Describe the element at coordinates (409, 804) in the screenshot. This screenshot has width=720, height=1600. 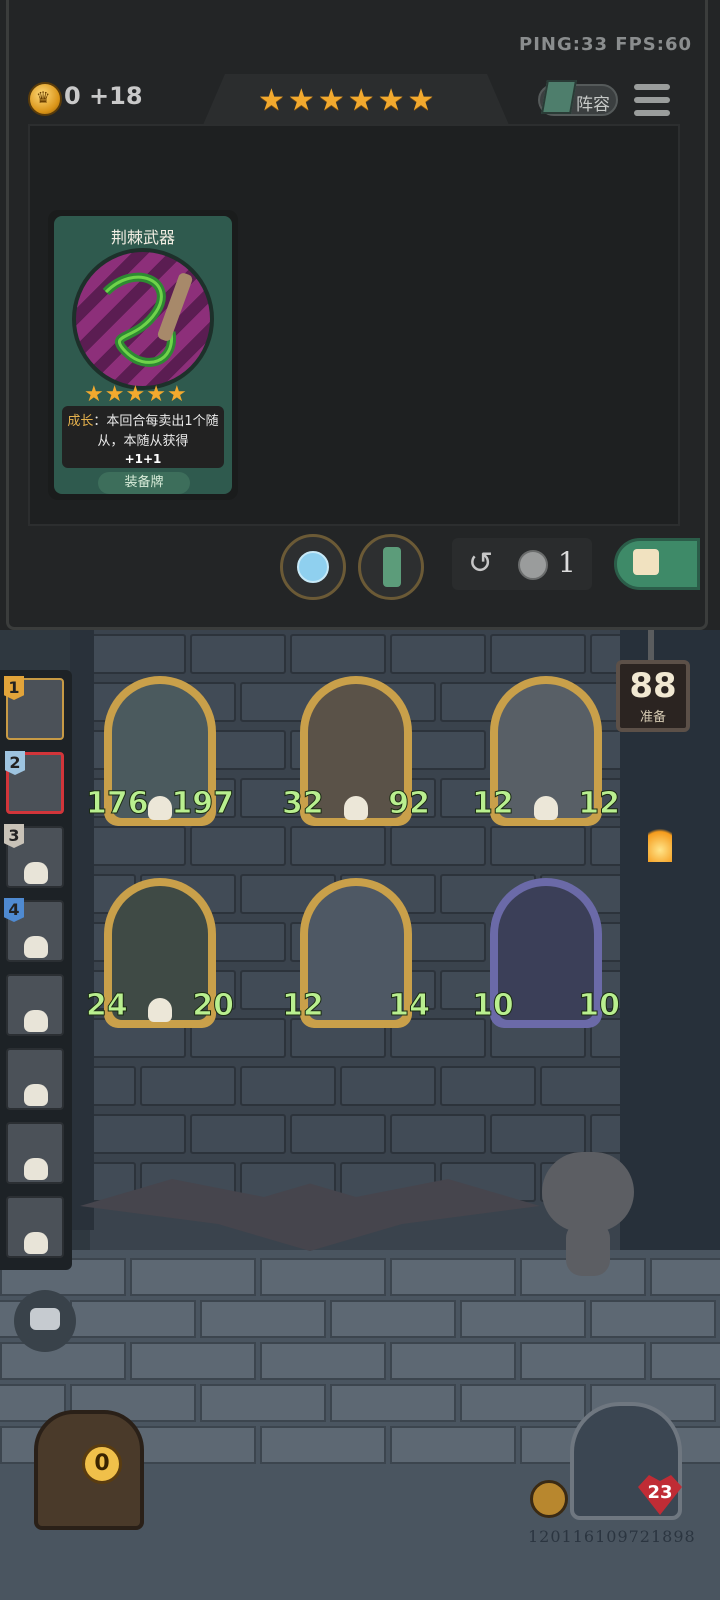
I see `minion-health: 92` at that location.